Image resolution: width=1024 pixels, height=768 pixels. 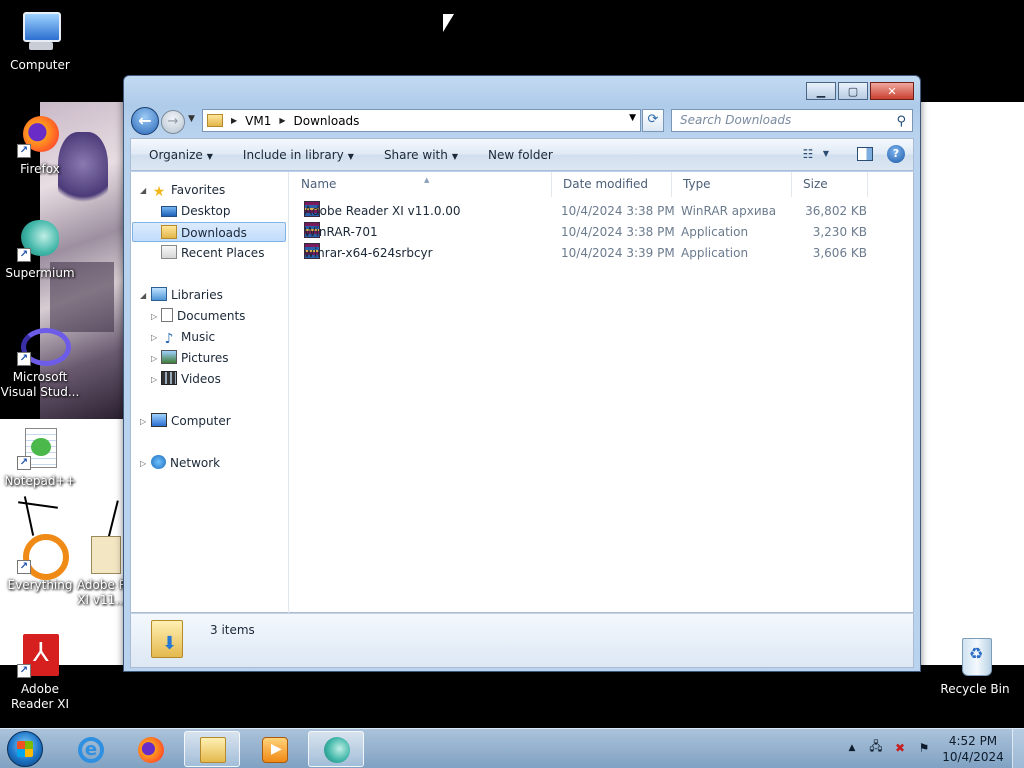 I want to click on window-controls: ▁ ▢ ✕, so click(x=860, y=91).